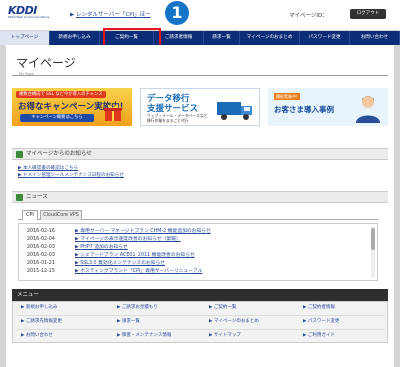  Describe the element at coordinates (319, 336) in the screenshot. I see `menu-item-user-guide: ▶ ご利用ガイド` at that location.